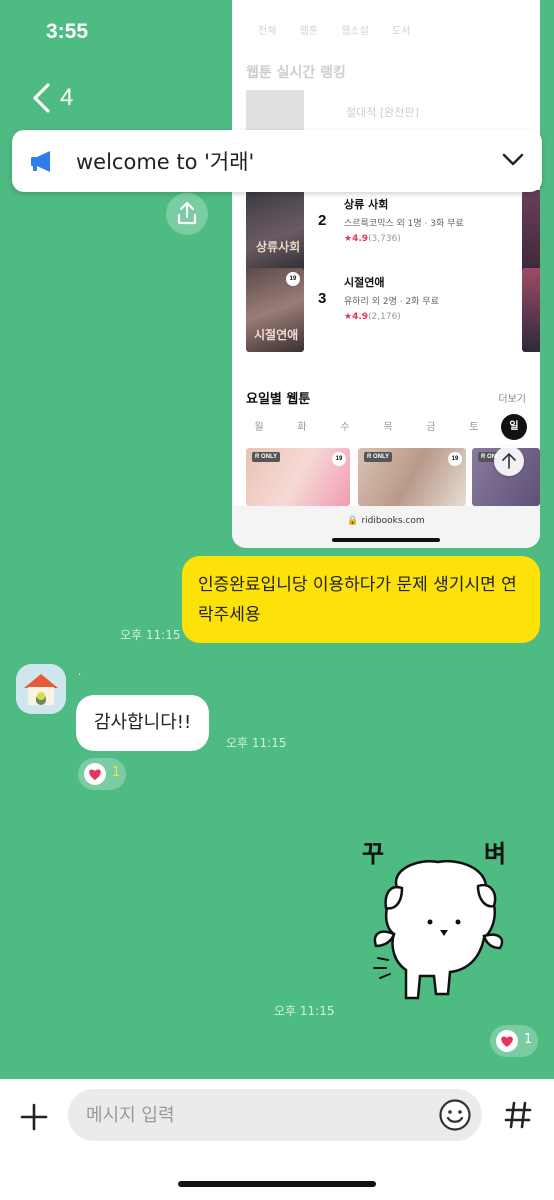 The width and height of the screenshot is (554, 1200). Describe the element at coordinates (275, 232) in the screenshot. I see `webtoon-thumbnail: 상류사회` at that location.